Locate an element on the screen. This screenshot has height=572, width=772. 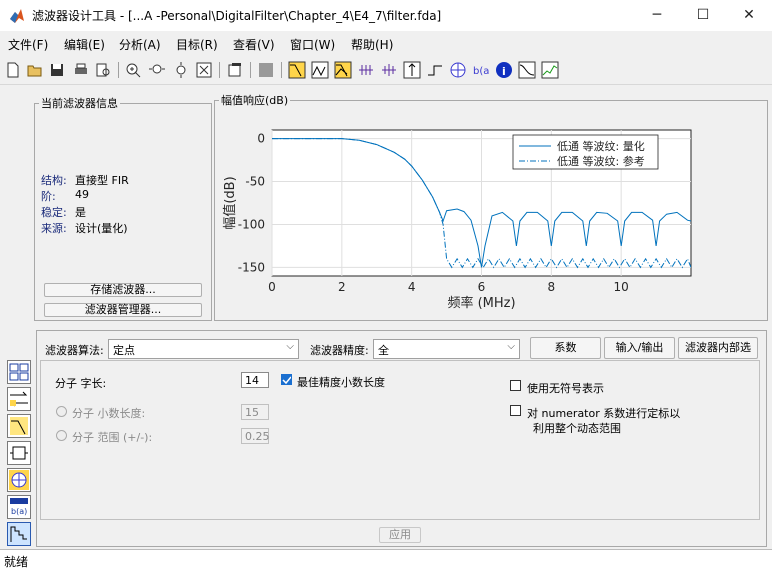
magnitude-response-icon is located at coordinates (297, 70).